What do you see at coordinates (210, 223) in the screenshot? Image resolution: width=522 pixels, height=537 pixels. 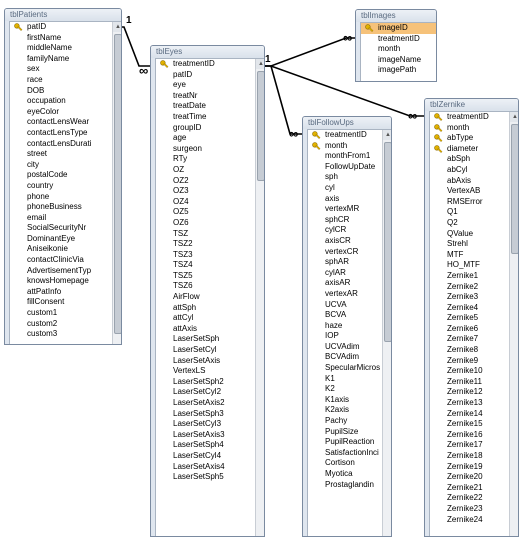 I see `field-row: OZ6` at bounding box center [210, 223].